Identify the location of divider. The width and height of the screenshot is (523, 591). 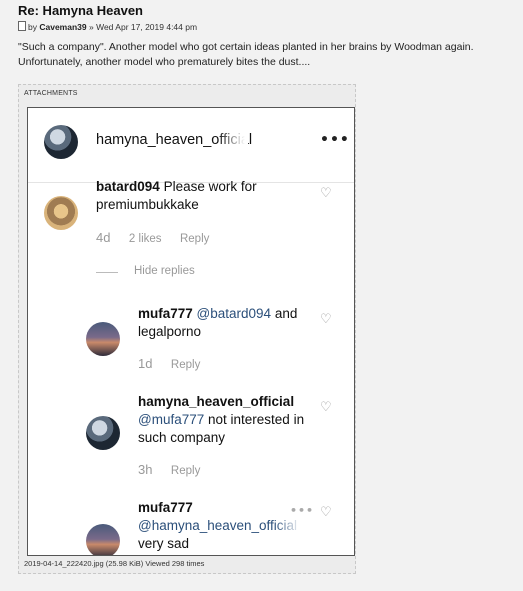
(107, 272).